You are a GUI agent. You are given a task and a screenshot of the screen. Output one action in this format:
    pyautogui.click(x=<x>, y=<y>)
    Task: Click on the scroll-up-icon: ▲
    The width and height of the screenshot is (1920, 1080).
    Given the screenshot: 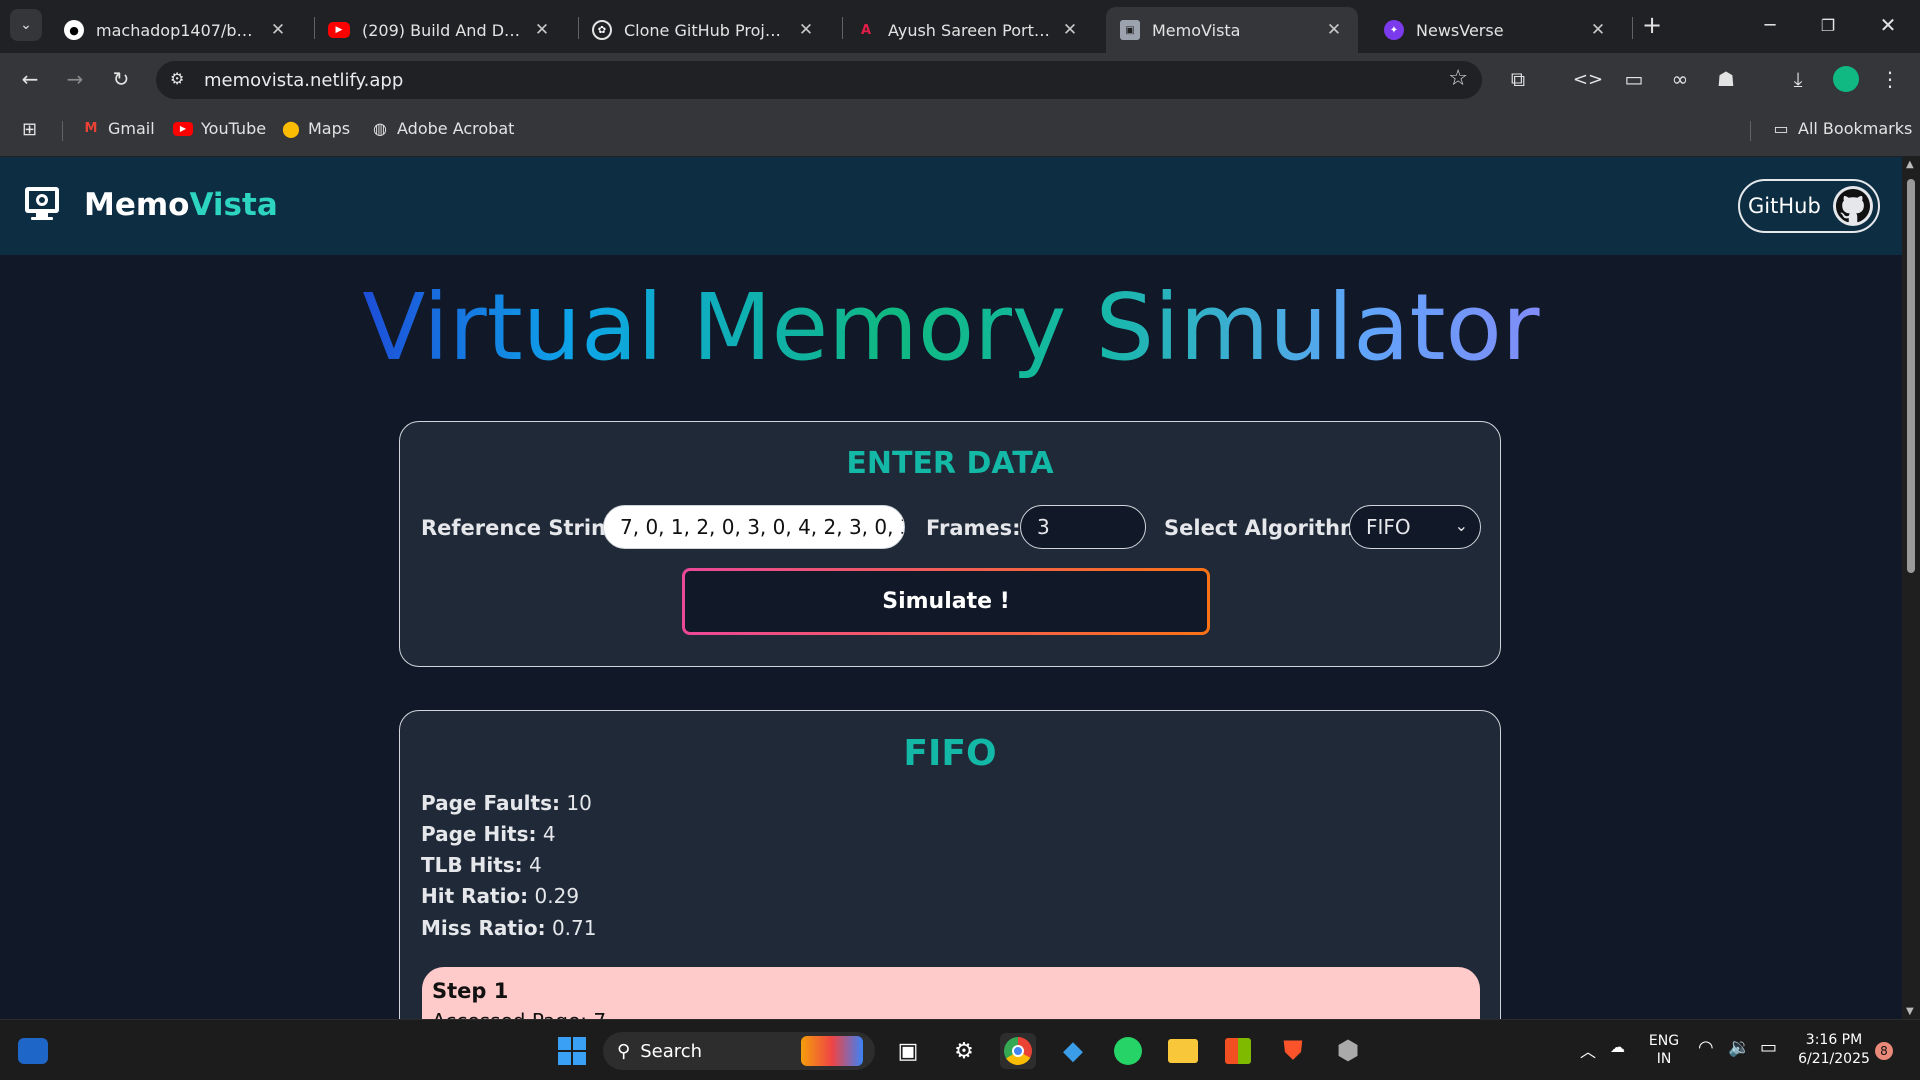 What is the action you would take?
    pyautogui.click(x=1910, y=164)
    